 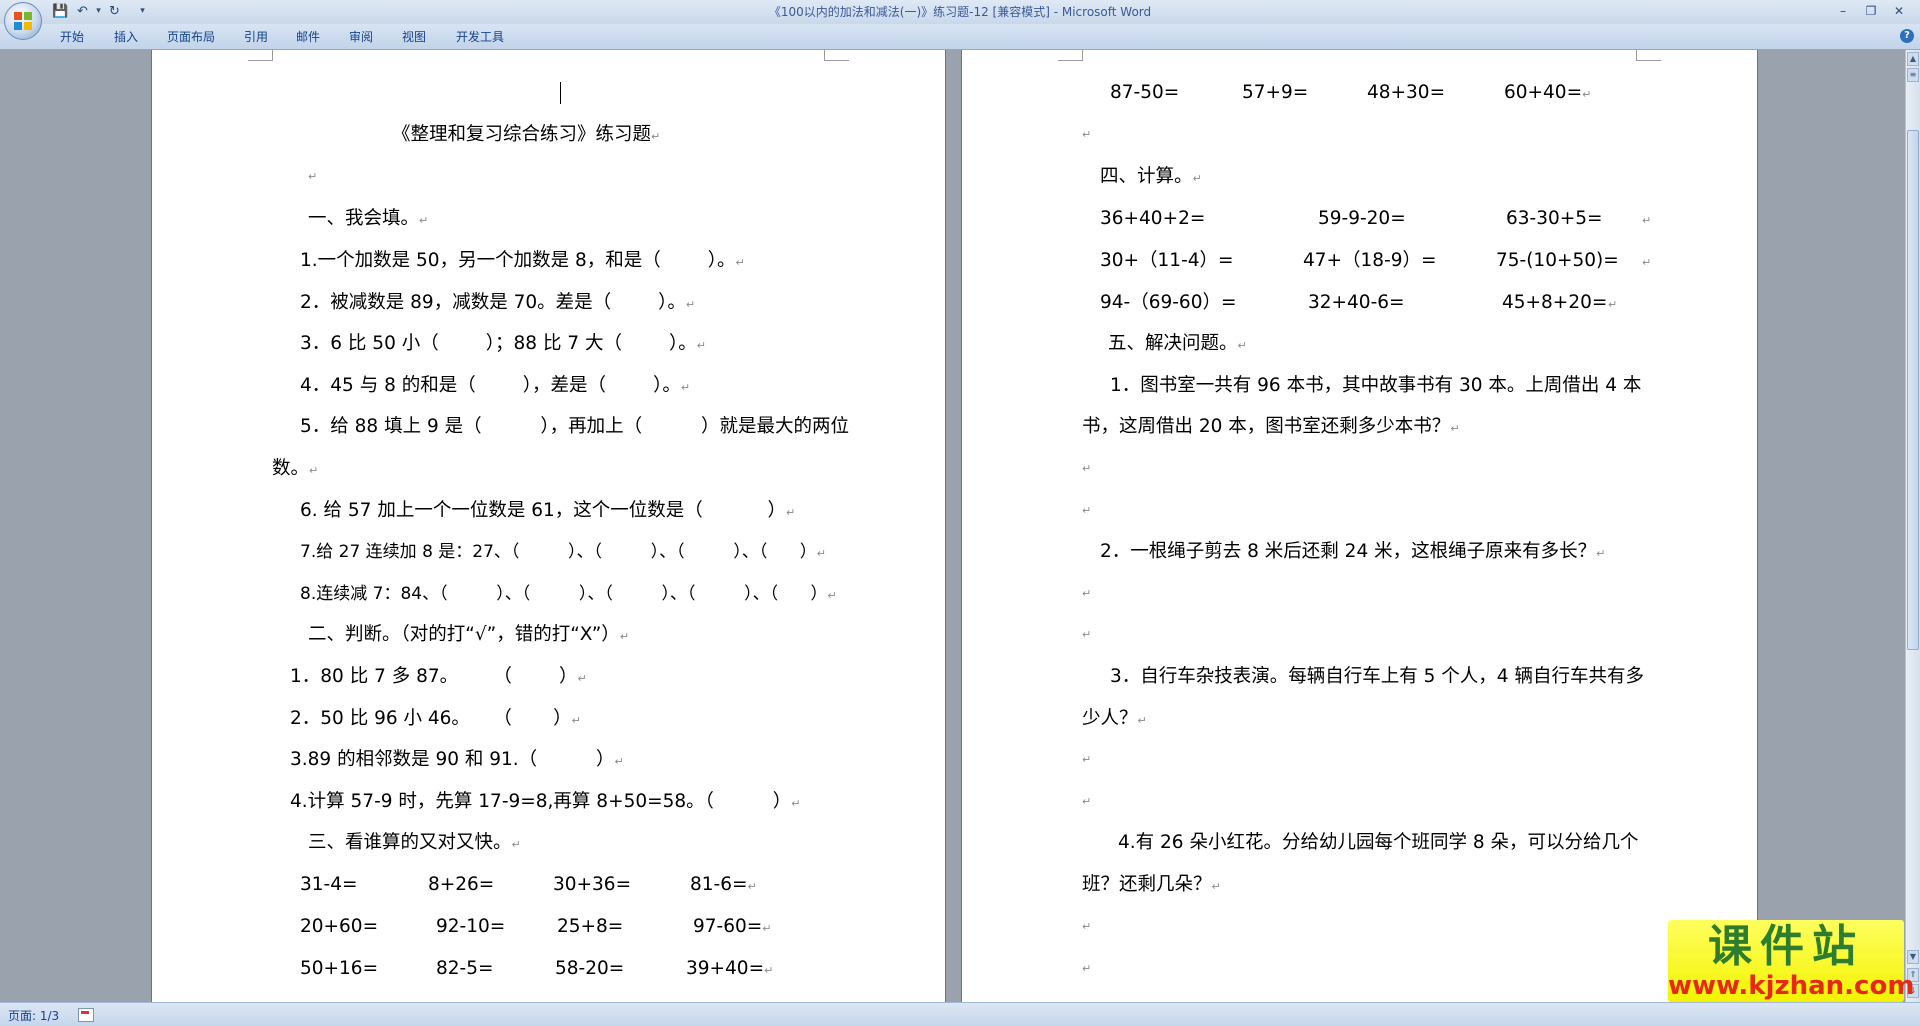 I want to click on calc-item: 60+40=↵, so click(x=1548, y=92).